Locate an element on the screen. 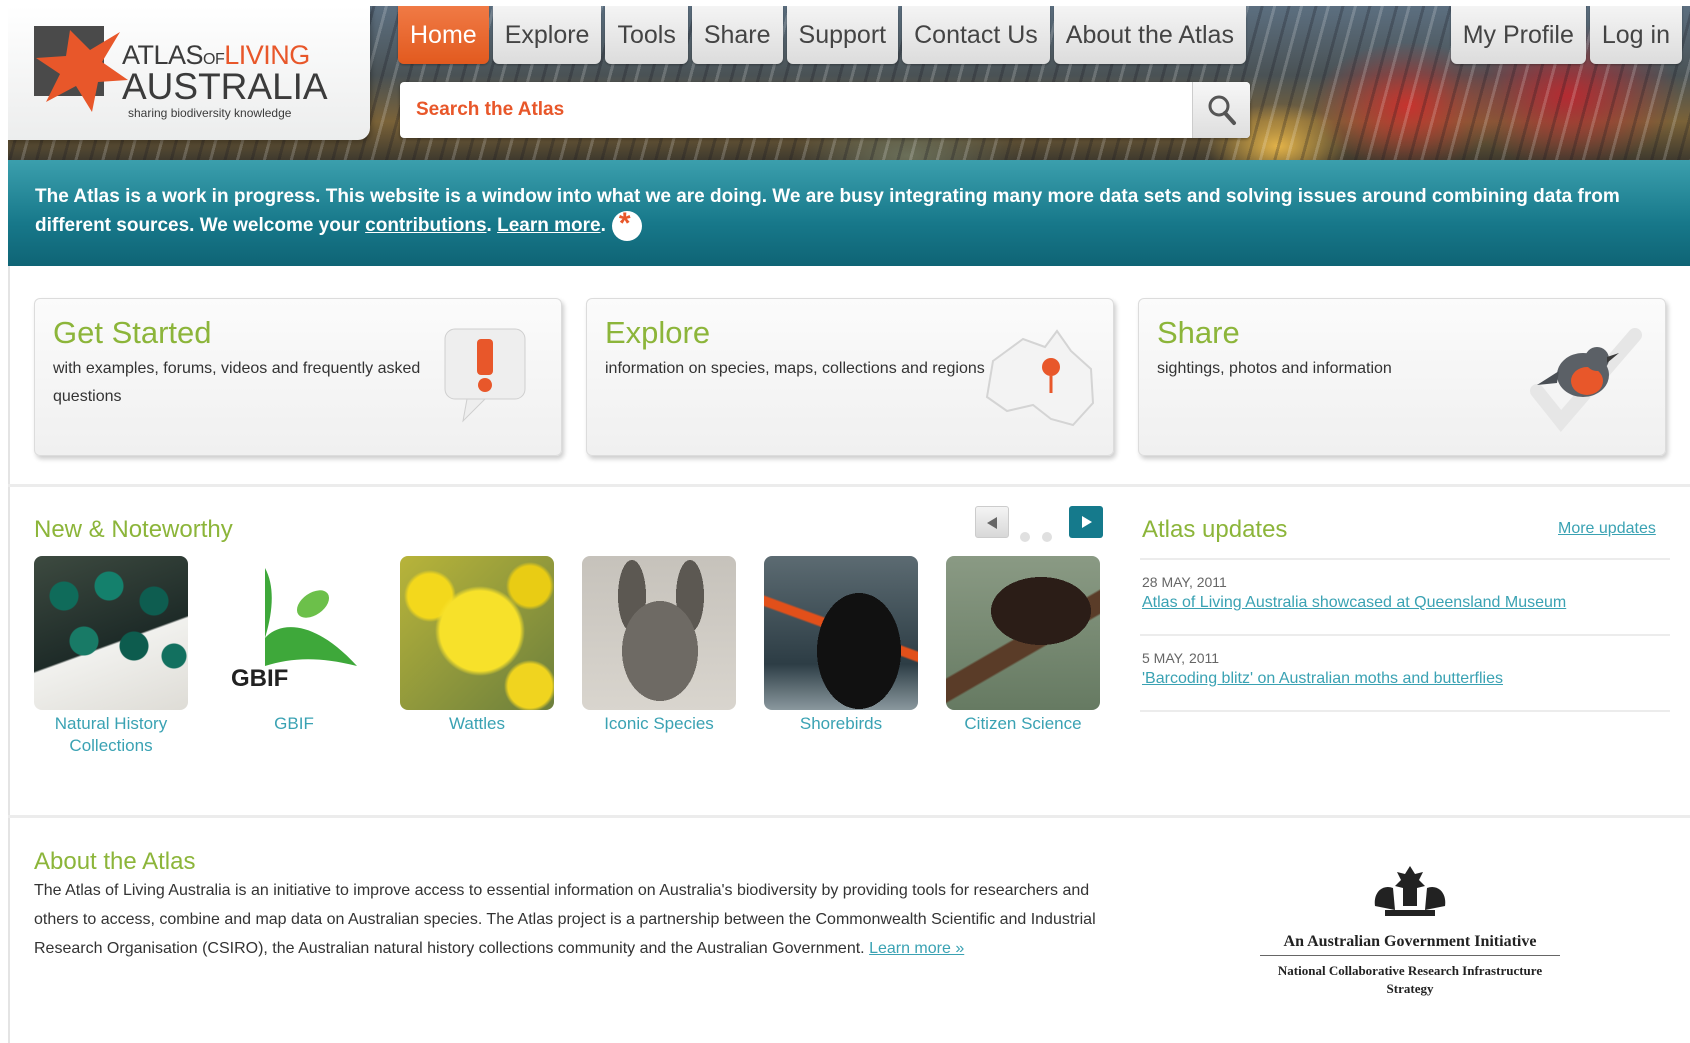 Image resolution: width=1690 pixels, height=1043 pixels. nav-tools: Tools is located at coordinates (646, 35).